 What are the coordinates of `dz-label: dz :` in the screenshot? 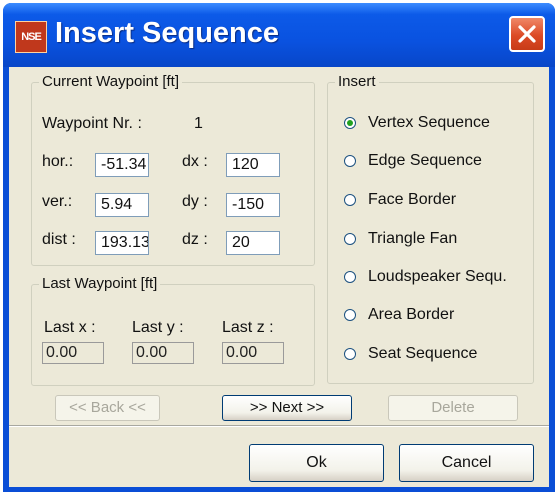 It's located at (195, 239).